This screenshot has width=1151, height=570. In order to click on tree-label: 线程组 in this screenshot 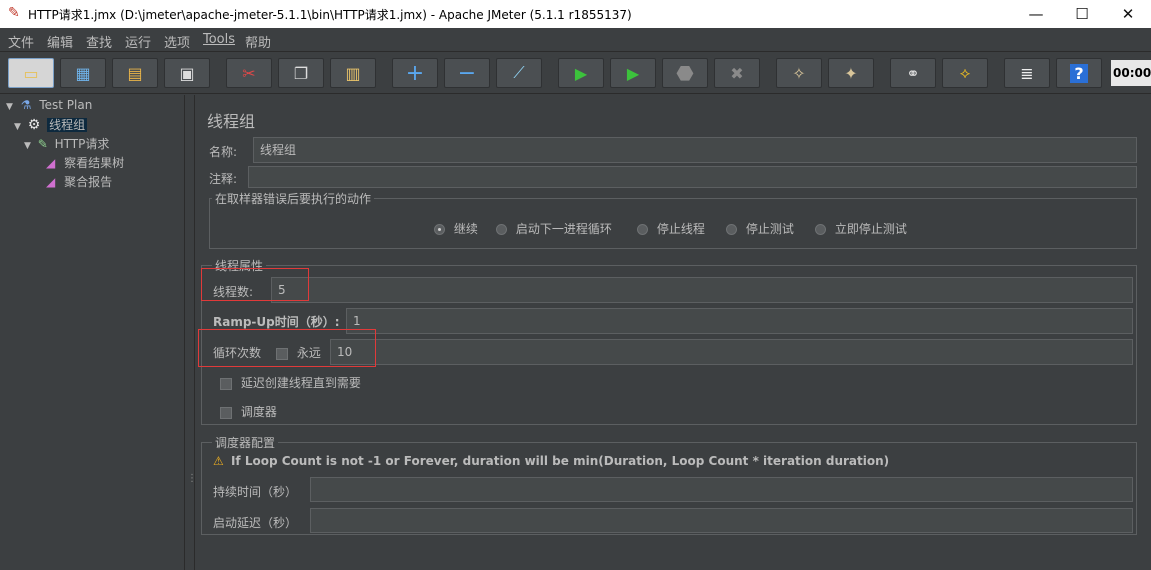, I will do `click(67, 125)`.